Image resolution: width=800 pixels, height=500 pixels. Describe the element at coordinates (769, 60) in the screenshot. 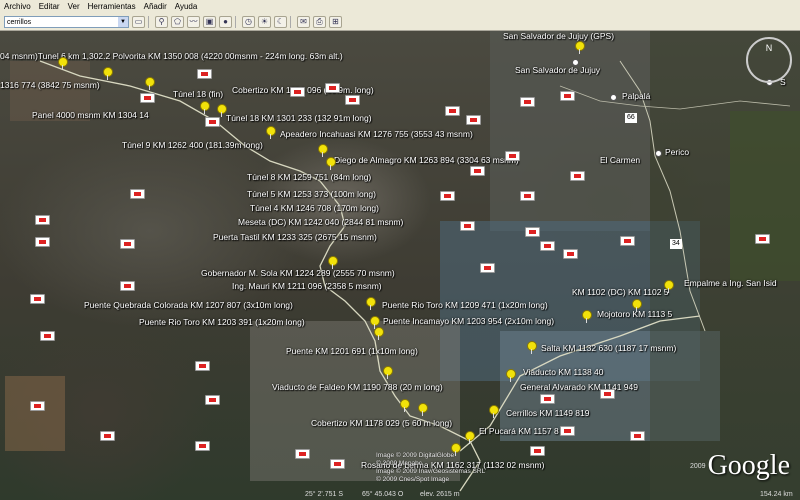

I see `navigation-compass: N` at that location.